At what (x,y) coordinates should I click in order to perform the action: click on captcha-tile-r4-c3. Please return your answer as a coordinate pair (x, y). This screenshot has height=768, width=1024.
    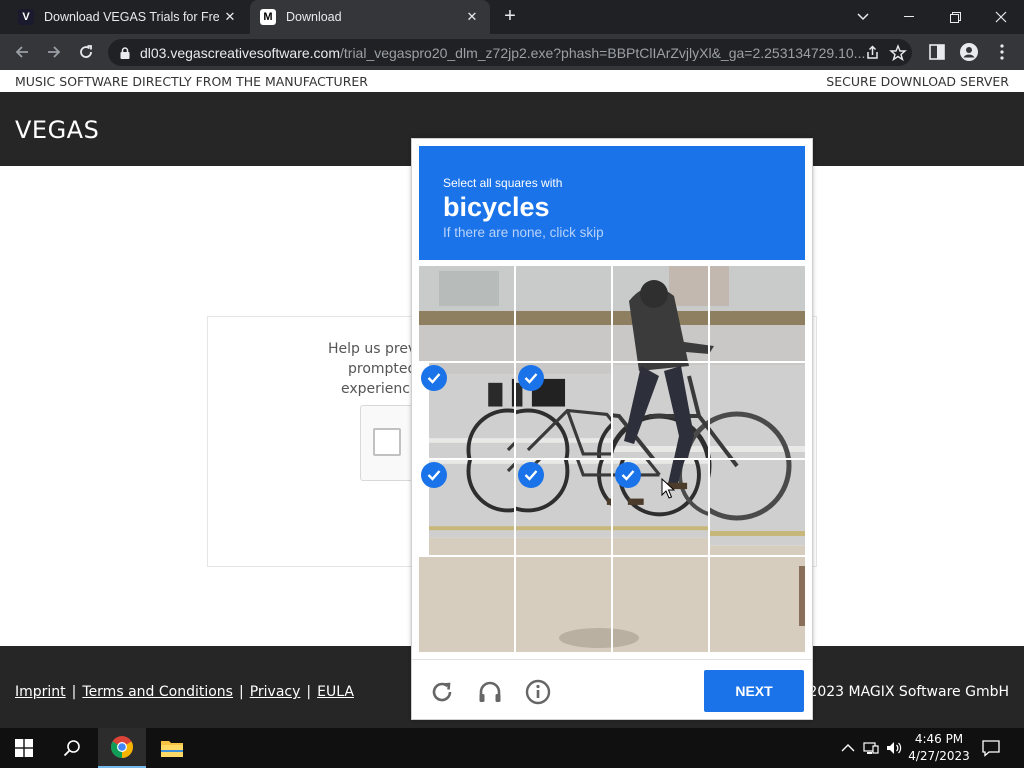
    Looking at the image, I should click on (660, 604).